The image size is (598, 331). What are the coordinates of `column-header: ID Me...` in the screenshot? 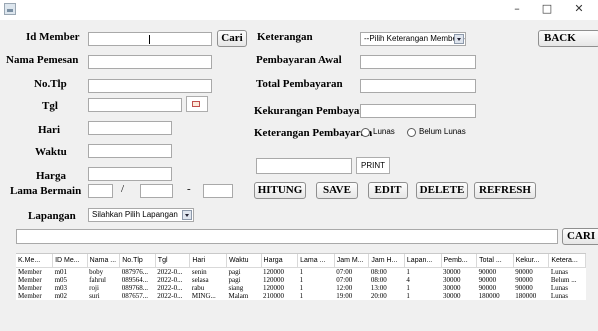 It's located at (70, 261).